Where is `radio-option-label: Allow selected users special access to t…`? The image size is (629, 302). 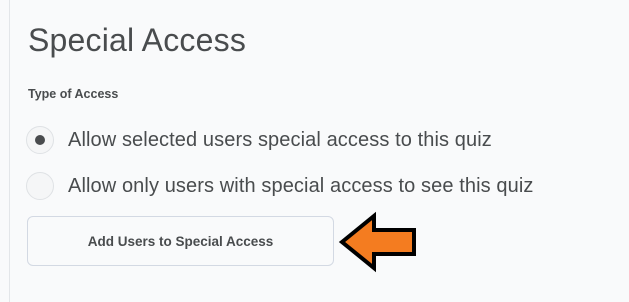 radio-option-label: Allow selected users special access to t… is located at coordinates (280, 139).